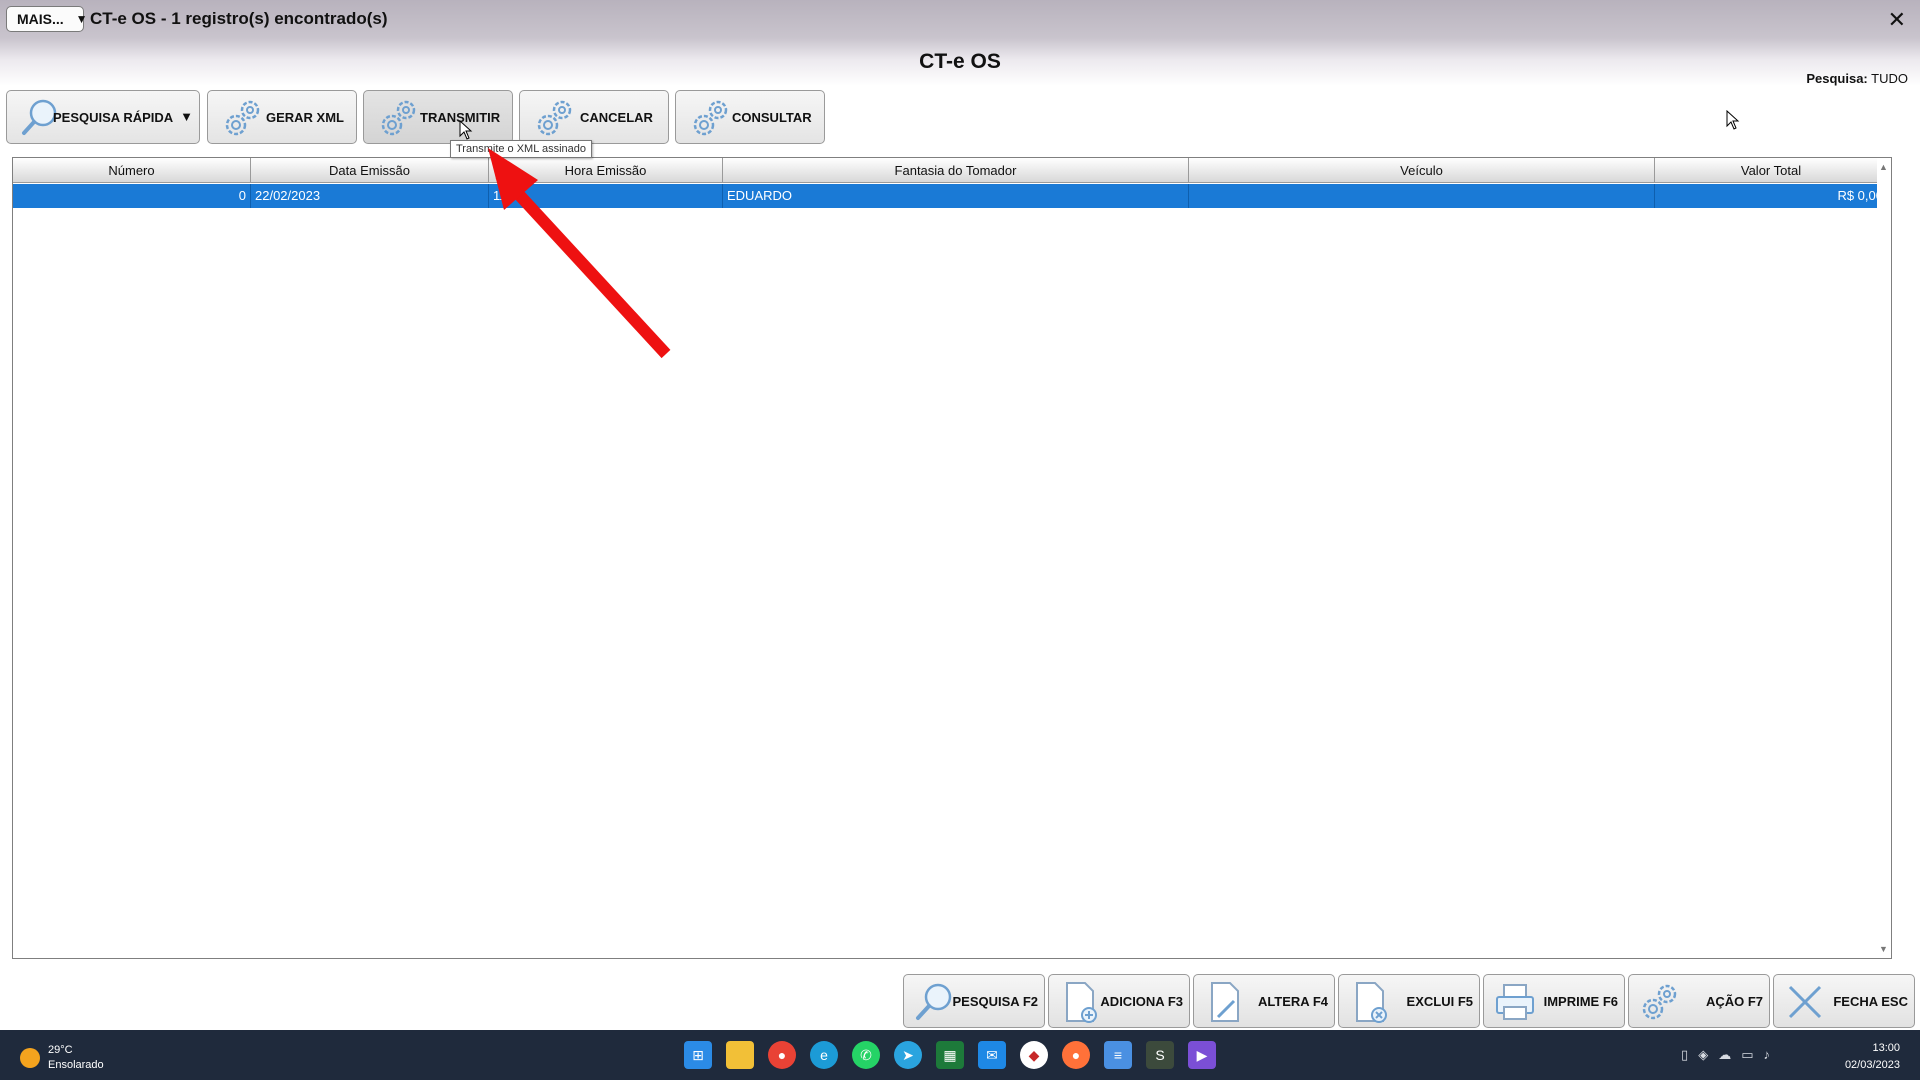 The height and width of the screenshot is (1080, 1920). I want to click on search-f2-label: PESQUISA F2, so click(995, 1001).